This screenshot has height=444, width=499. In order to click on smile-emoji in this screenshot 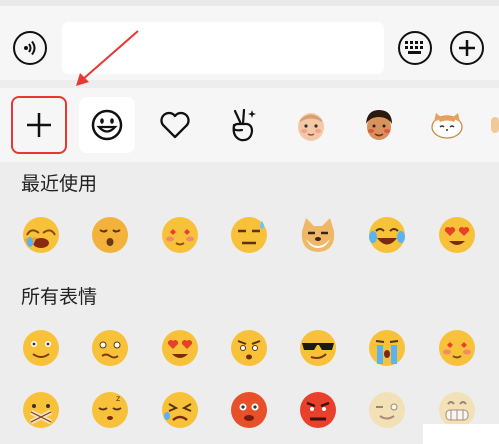, I will do `click(41, 348)`.